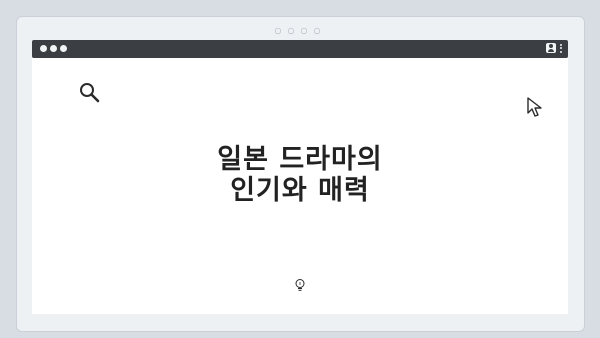  Describe the element at coordinates (300, 49) in the screenshot. I see `browser-toolbar` at that location.